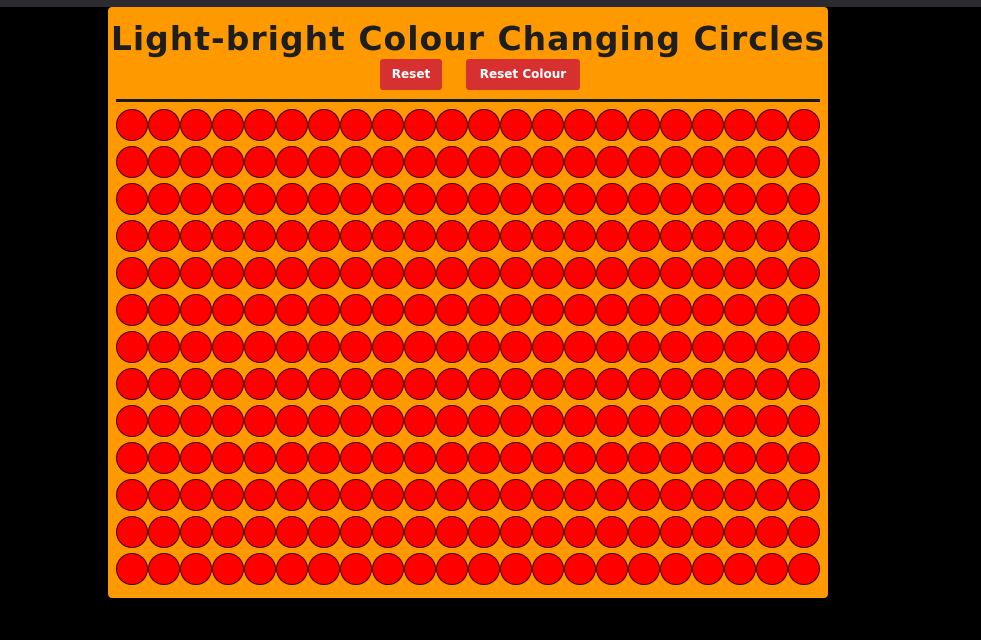 Image resolution: width=981 pixels, height=640 pixels. Describe the element at coordinates (523, 74) in the screenshot. I see `reset-colour-button: Reset Colour` at that location.